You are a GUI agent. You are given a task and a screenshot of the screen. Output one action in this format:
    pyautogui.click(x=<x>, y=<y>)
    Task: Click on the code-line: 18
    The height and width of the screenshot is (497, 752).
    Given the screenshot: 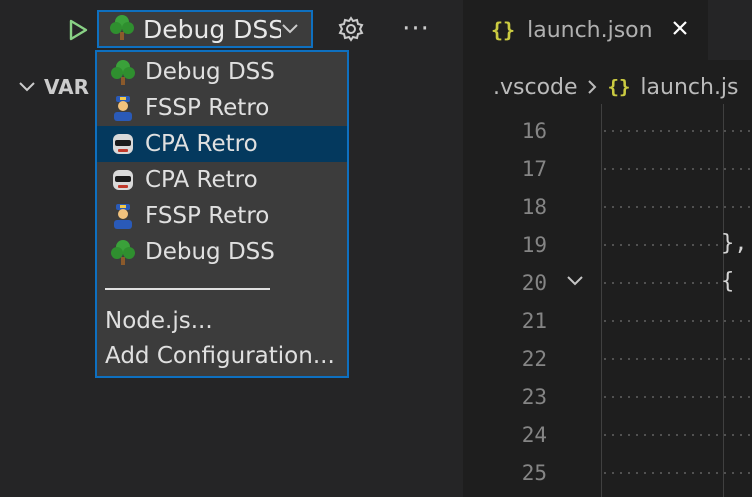 What is the action you would take?
    pyautogui.click(x=607, y=206)
    